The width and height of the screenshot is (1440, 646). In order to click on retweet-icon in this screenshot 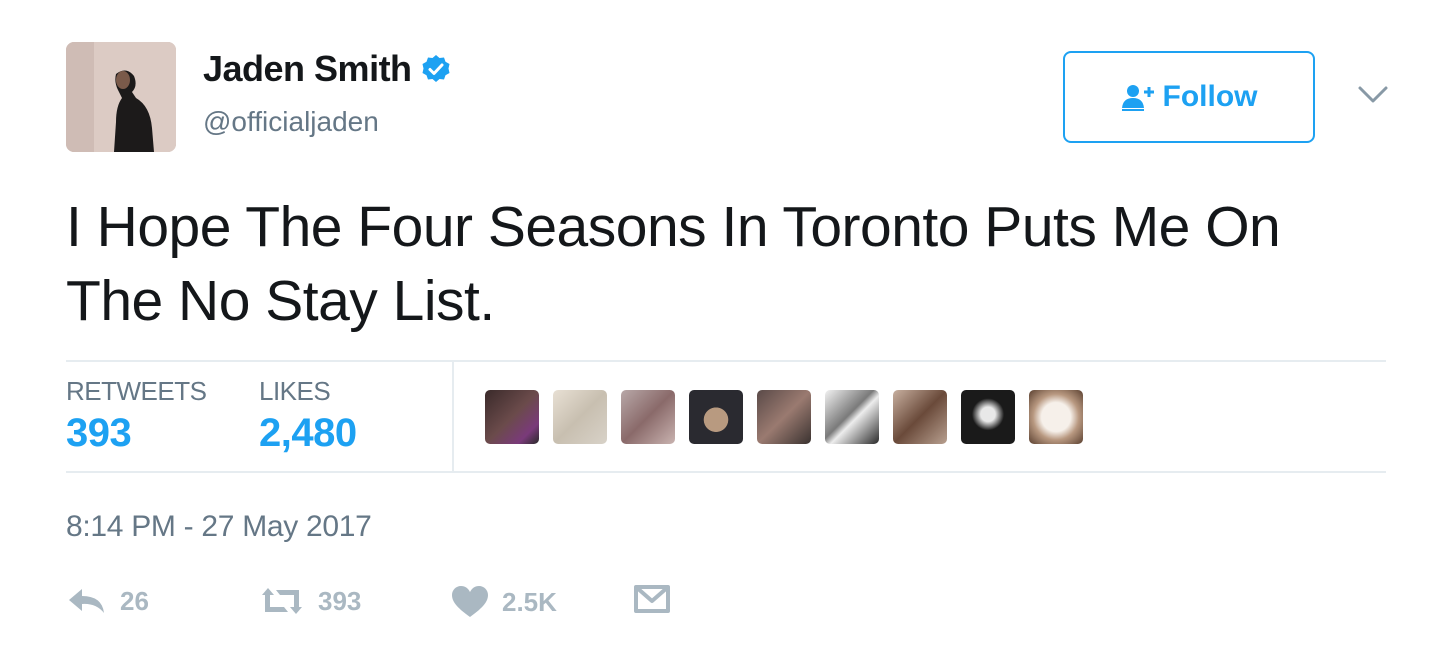, I will do `click(282, 601)`.